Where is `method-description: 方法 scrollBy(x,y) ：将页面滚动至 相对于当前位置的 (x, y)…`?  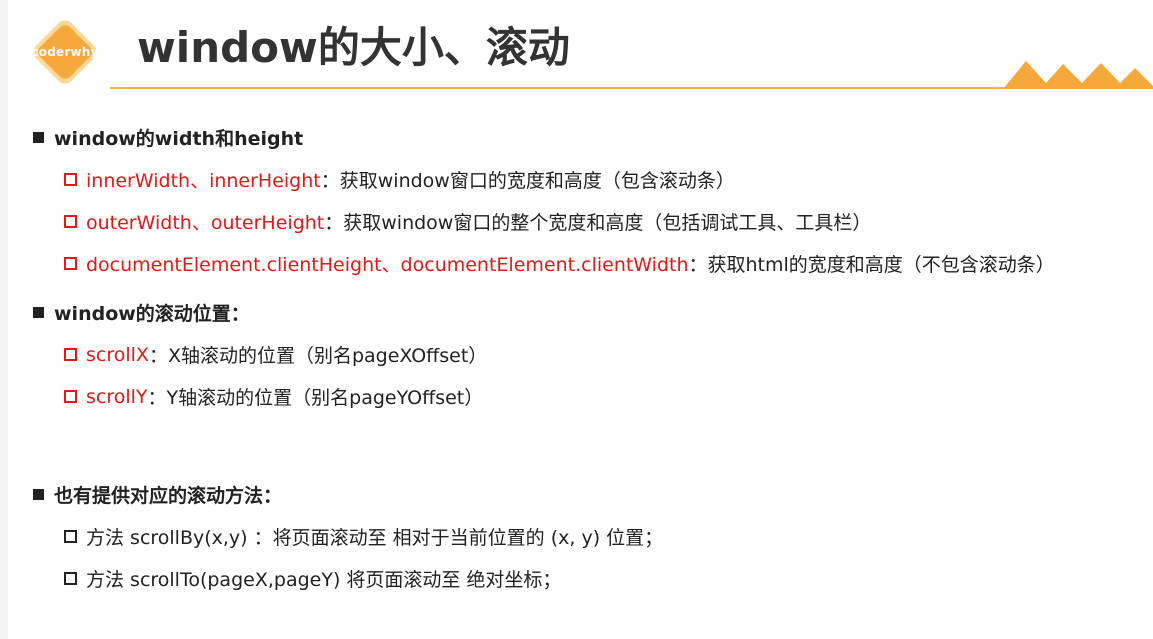
method-description: 方法 scrollBy(x,y) ：将页面滚动至 相对于当前位置的 (x, y)… is located at coordinates (375, 538).